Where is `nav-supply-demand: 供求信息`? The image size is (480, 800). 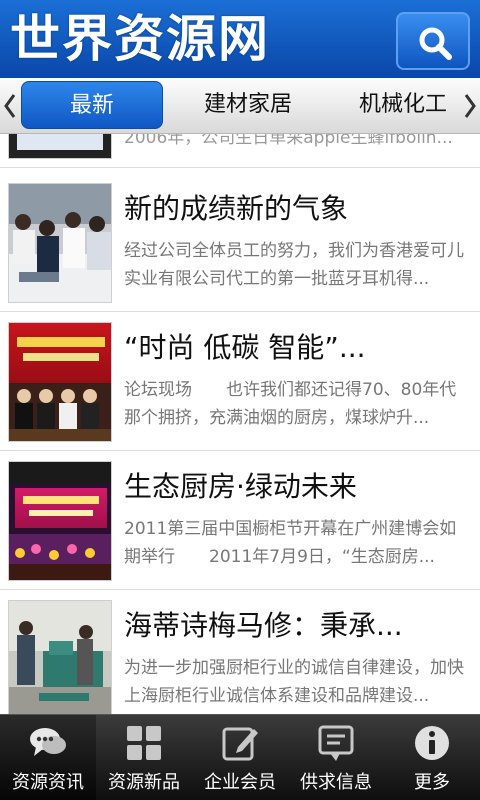 nav-supply-demand: 供求信息 is located at coordinates (336, 757).